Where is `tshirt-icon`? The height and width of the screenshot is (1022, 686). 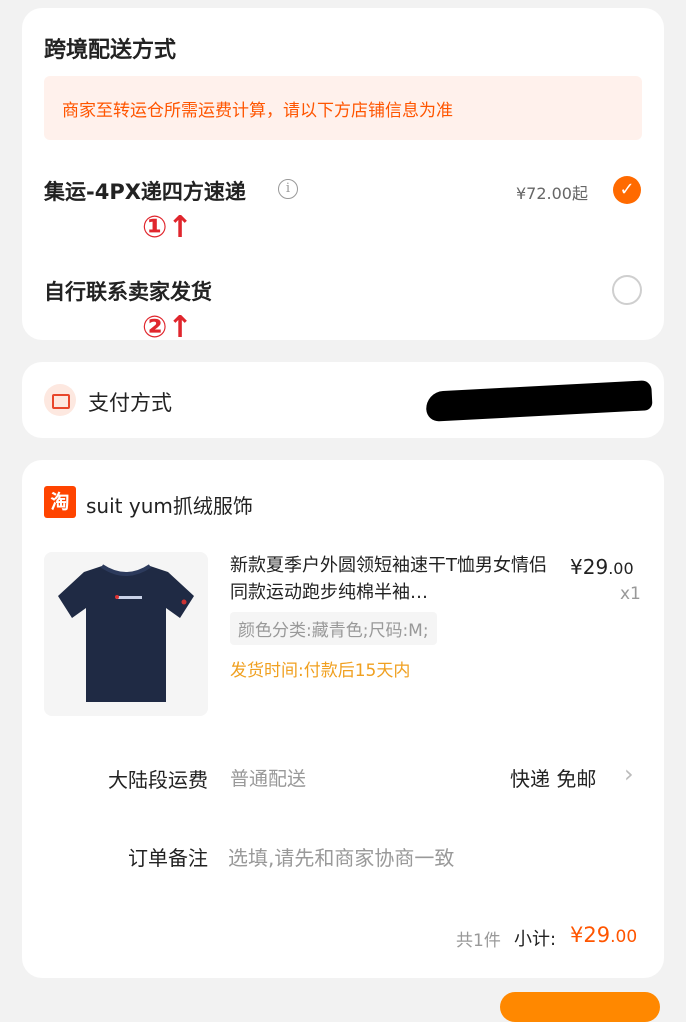 tshirt-icon is located at coordinates (126, 633).